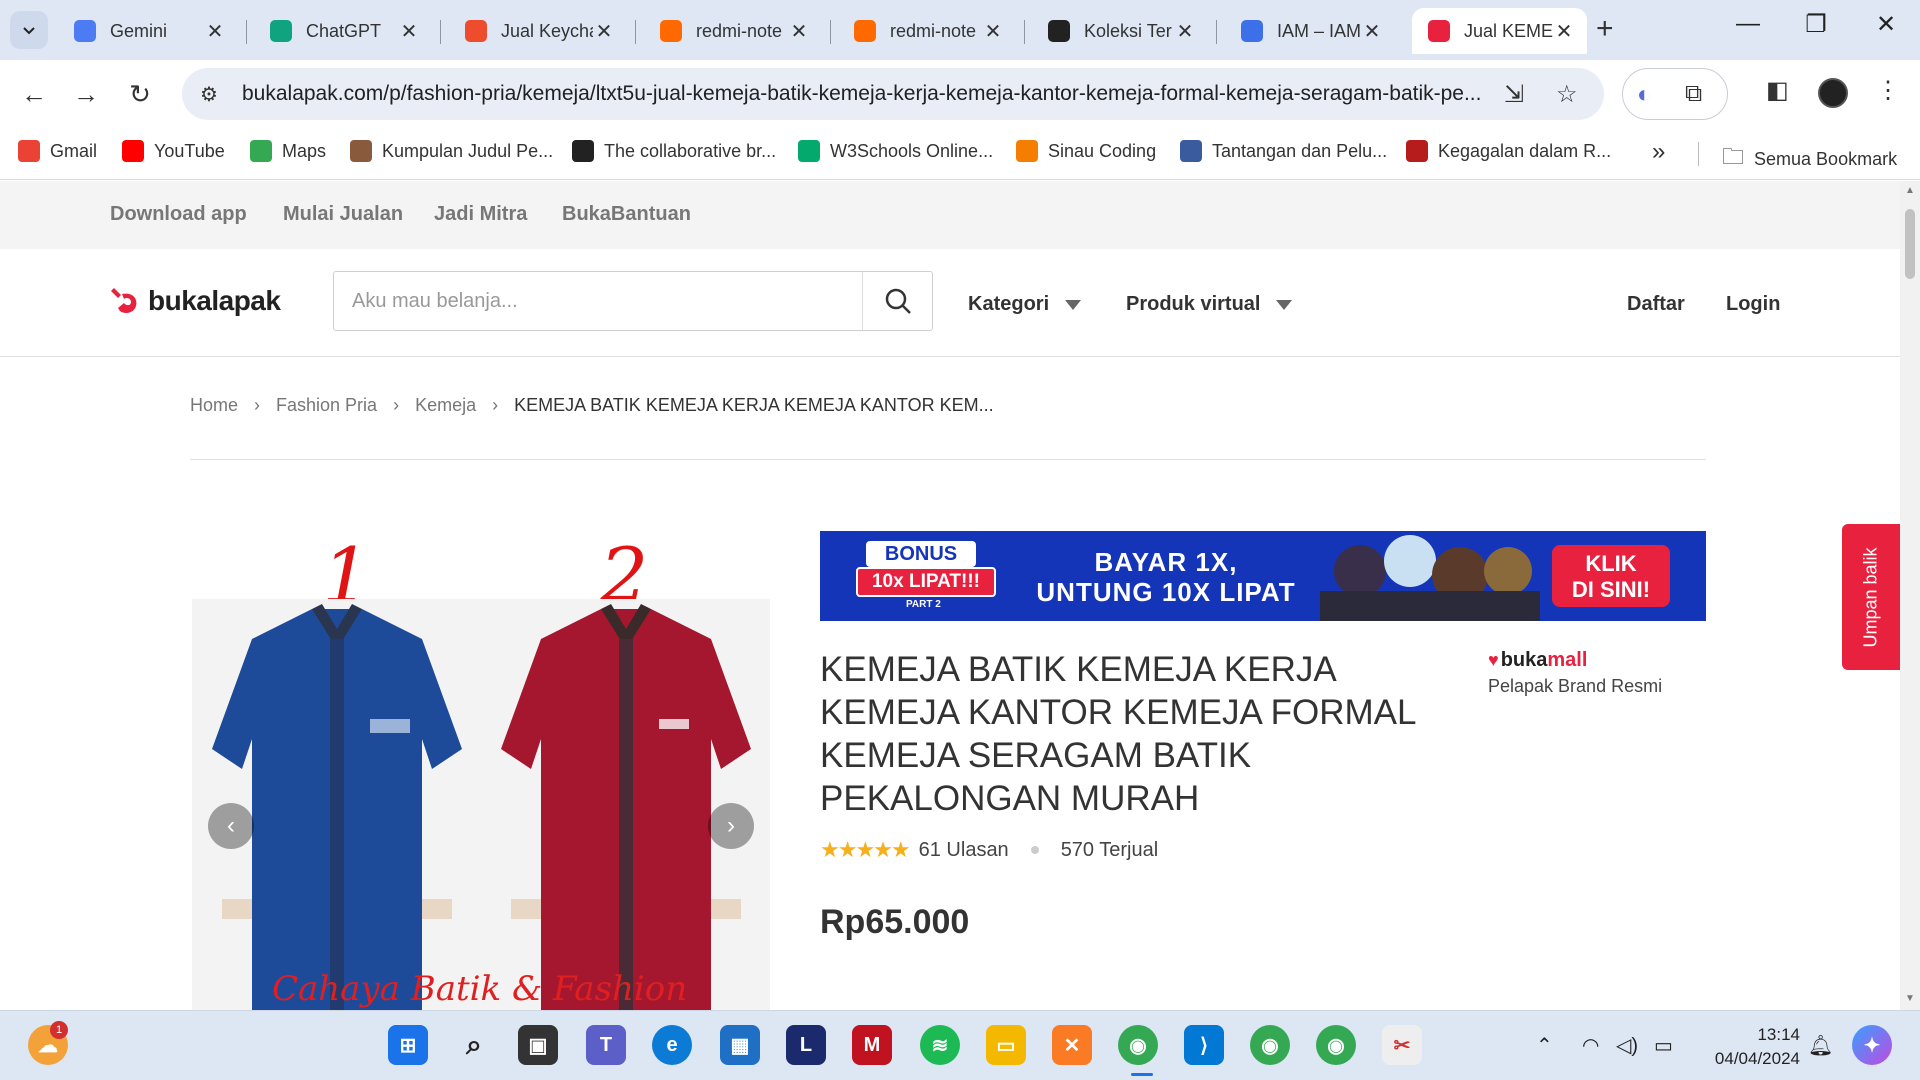  I want to click on battery-icon: ▭, so click(1663, 1045).